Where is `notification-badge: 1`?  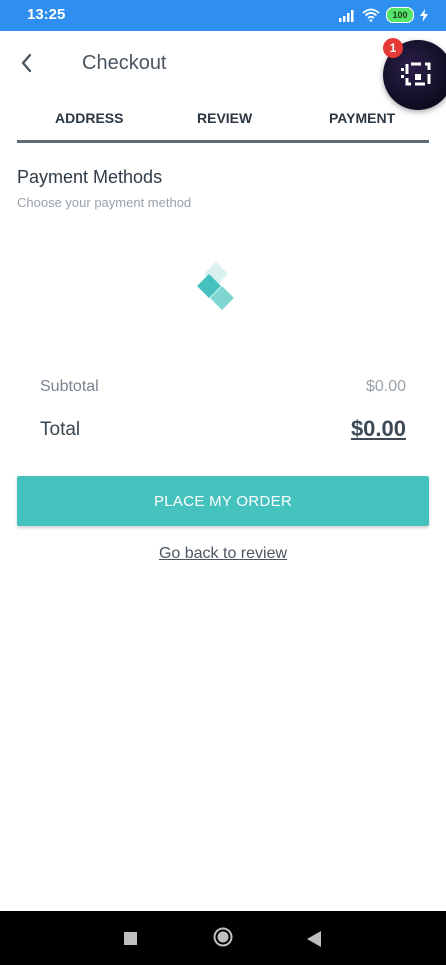 notification-badge: 1 is located at coordinates (393, 48).